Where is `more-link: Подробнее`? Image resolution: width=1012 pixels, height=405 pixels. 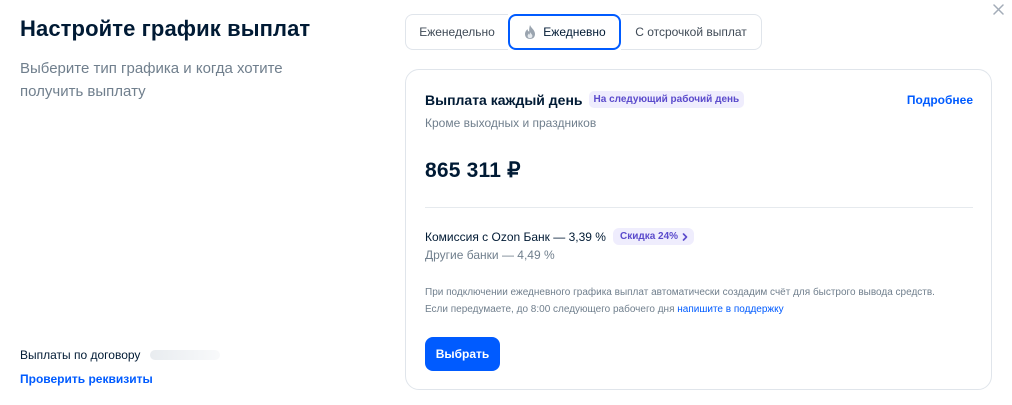
more-link: Подробнее is located at coordinates (940, 100).